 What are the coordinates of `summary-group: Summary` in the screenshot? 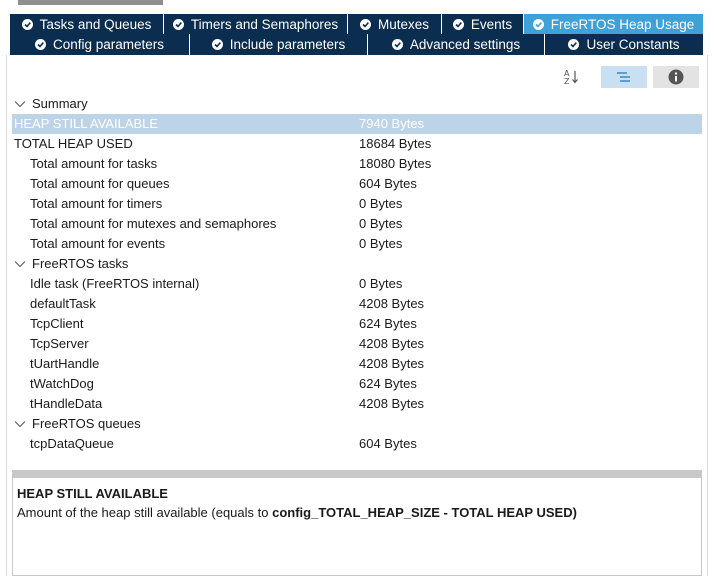 It's located at (357, 104).